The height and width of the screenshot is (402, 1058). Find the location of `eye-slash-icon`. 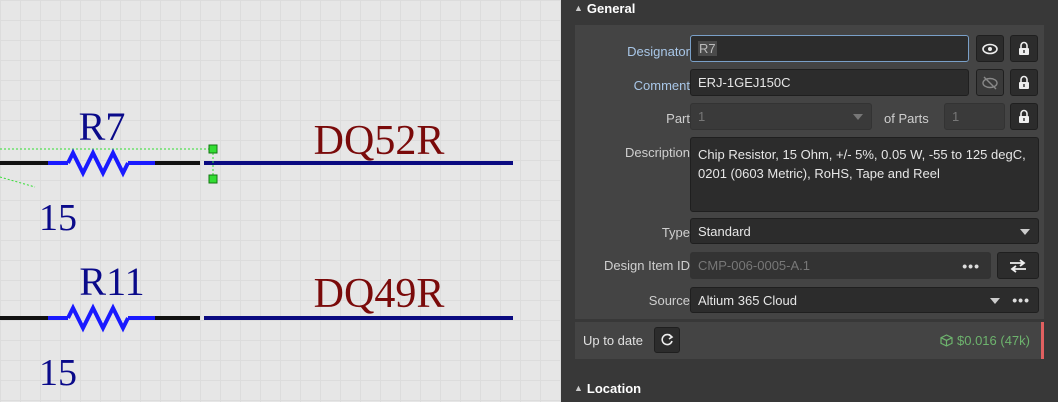

eye-slash-icon is located at coordinates (990, 82).